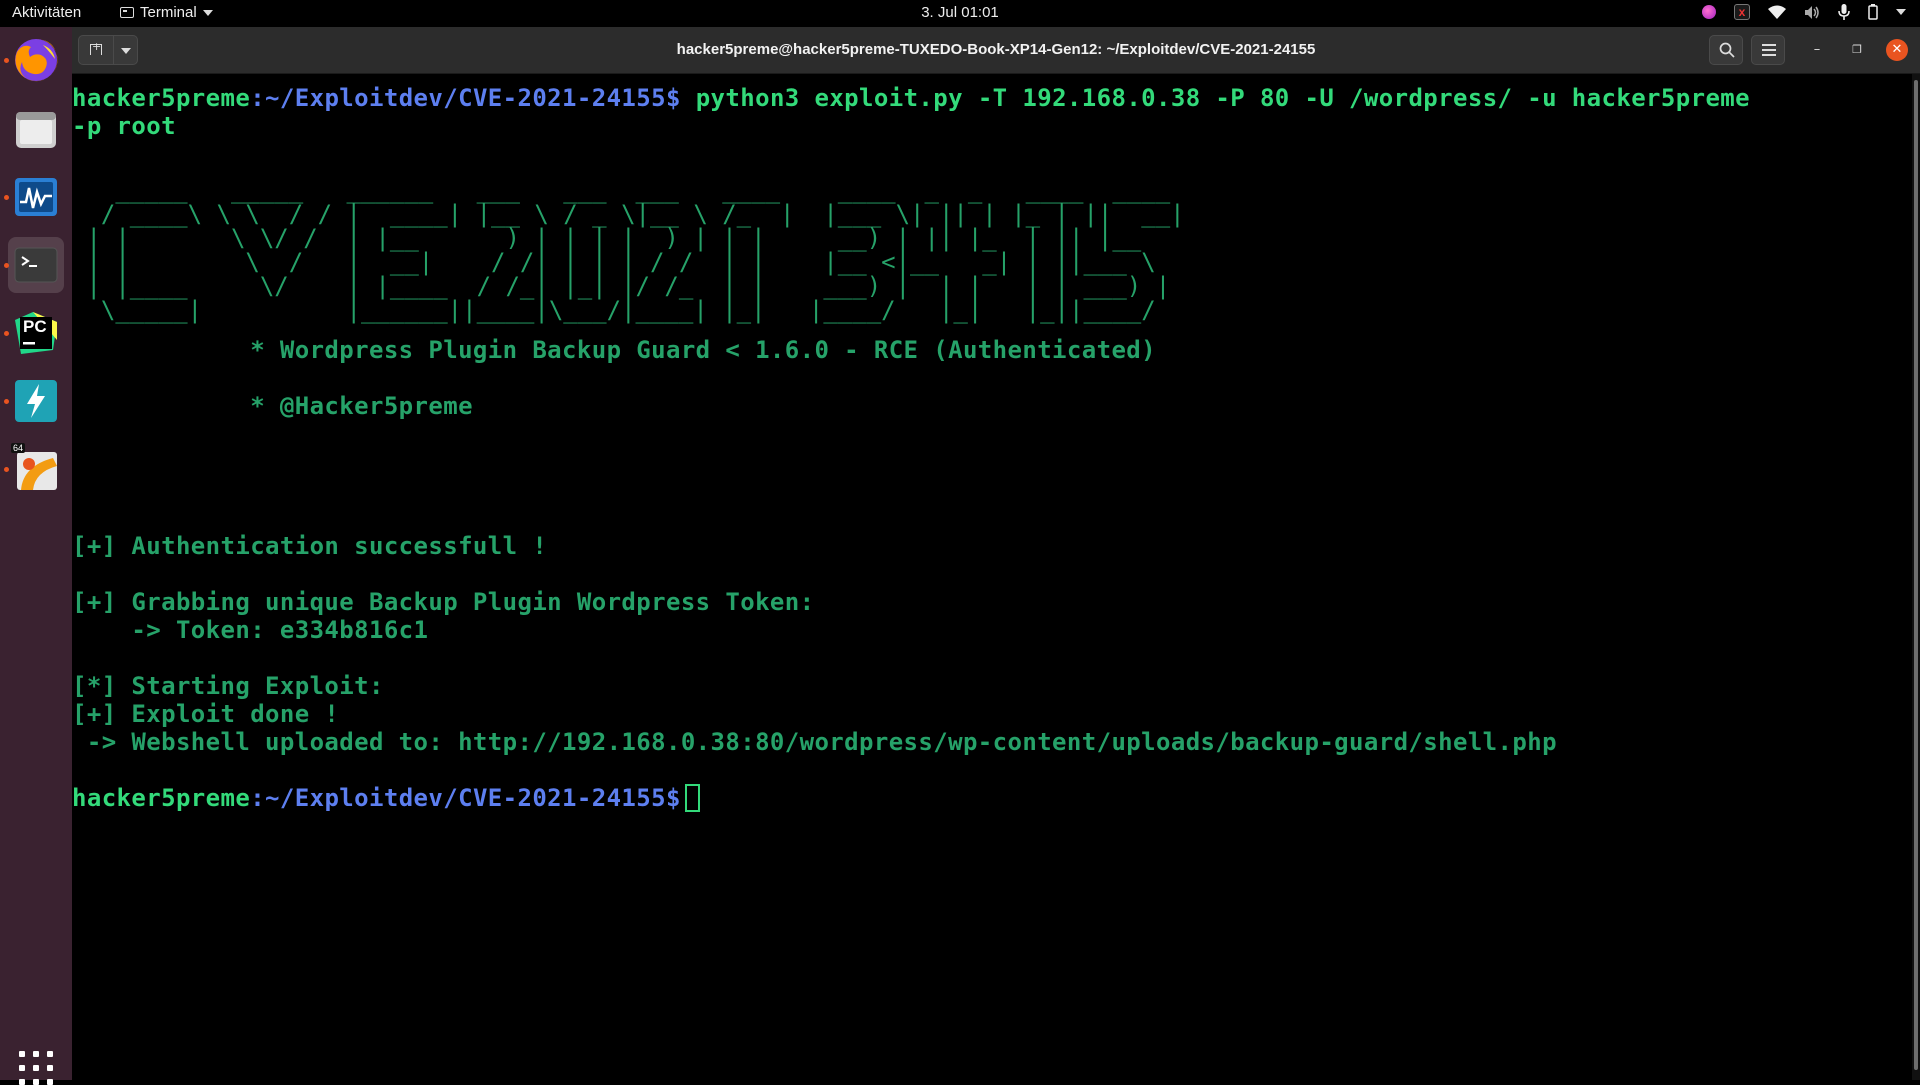  I want to click on scrollbar-thumb, so click(1916, 575).